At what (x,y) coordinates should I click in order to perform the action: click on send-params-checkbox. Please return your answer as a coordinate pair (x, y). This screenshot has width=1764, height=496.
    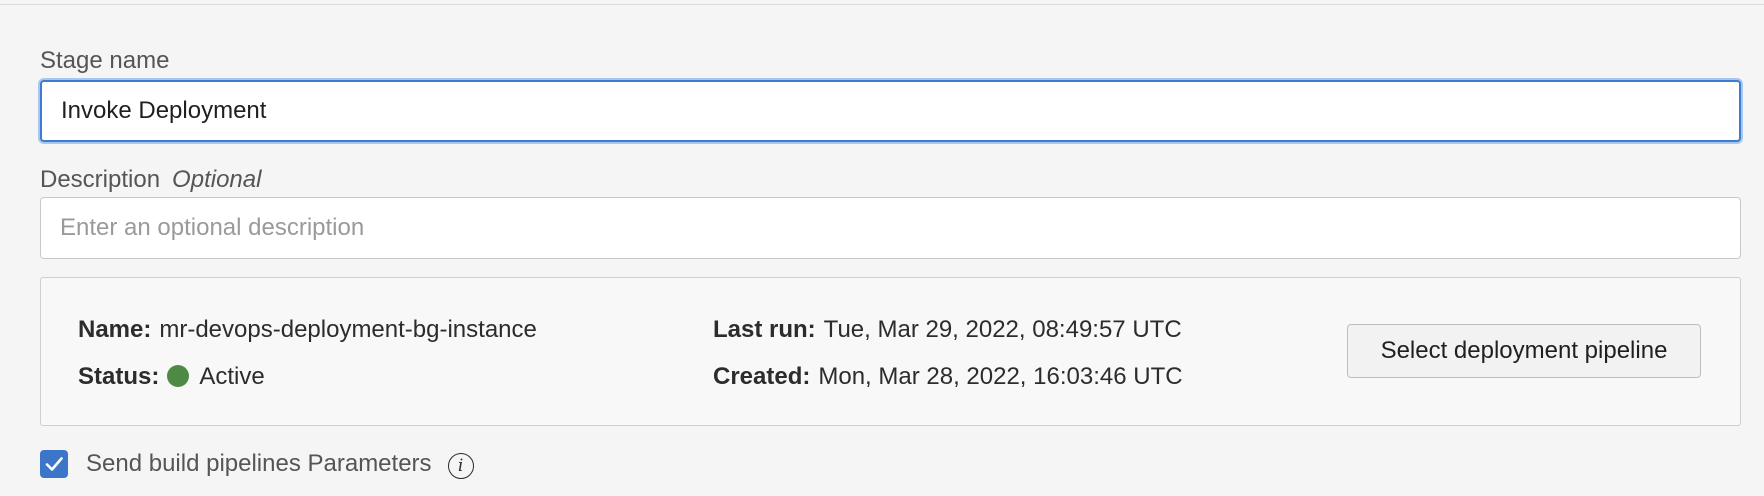
    Looking at the image, I should click on (54, 464).